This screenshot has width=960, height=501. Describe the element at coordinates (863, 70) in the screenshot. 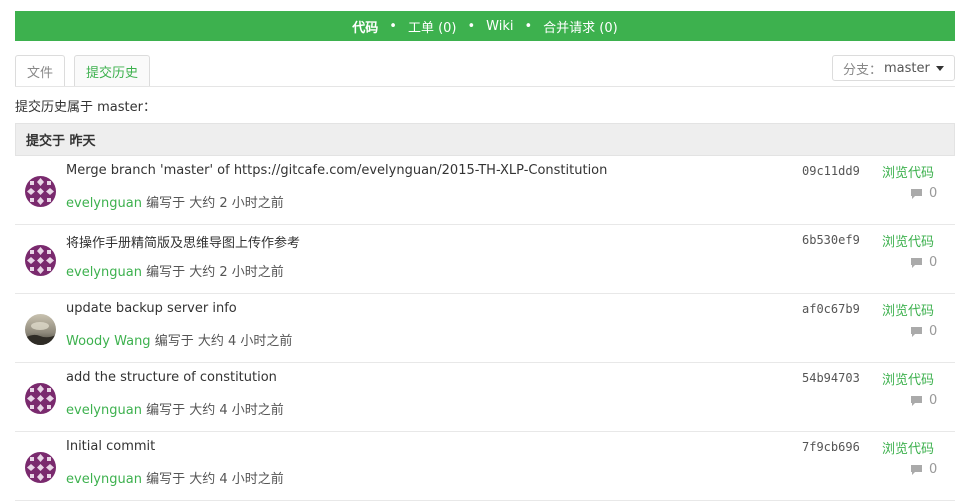

I see `branch-label: 分支：` at that location.